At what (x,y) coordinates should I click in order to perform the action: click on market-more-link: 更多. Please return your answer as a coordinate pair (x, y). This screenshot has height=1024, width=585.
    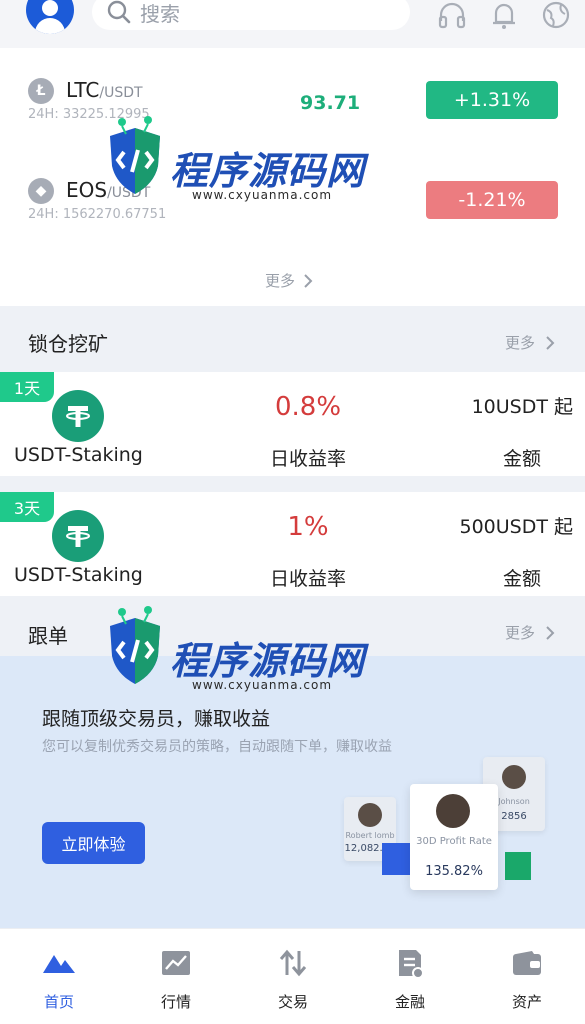
    Looking at the image, I should click on (289, 280).